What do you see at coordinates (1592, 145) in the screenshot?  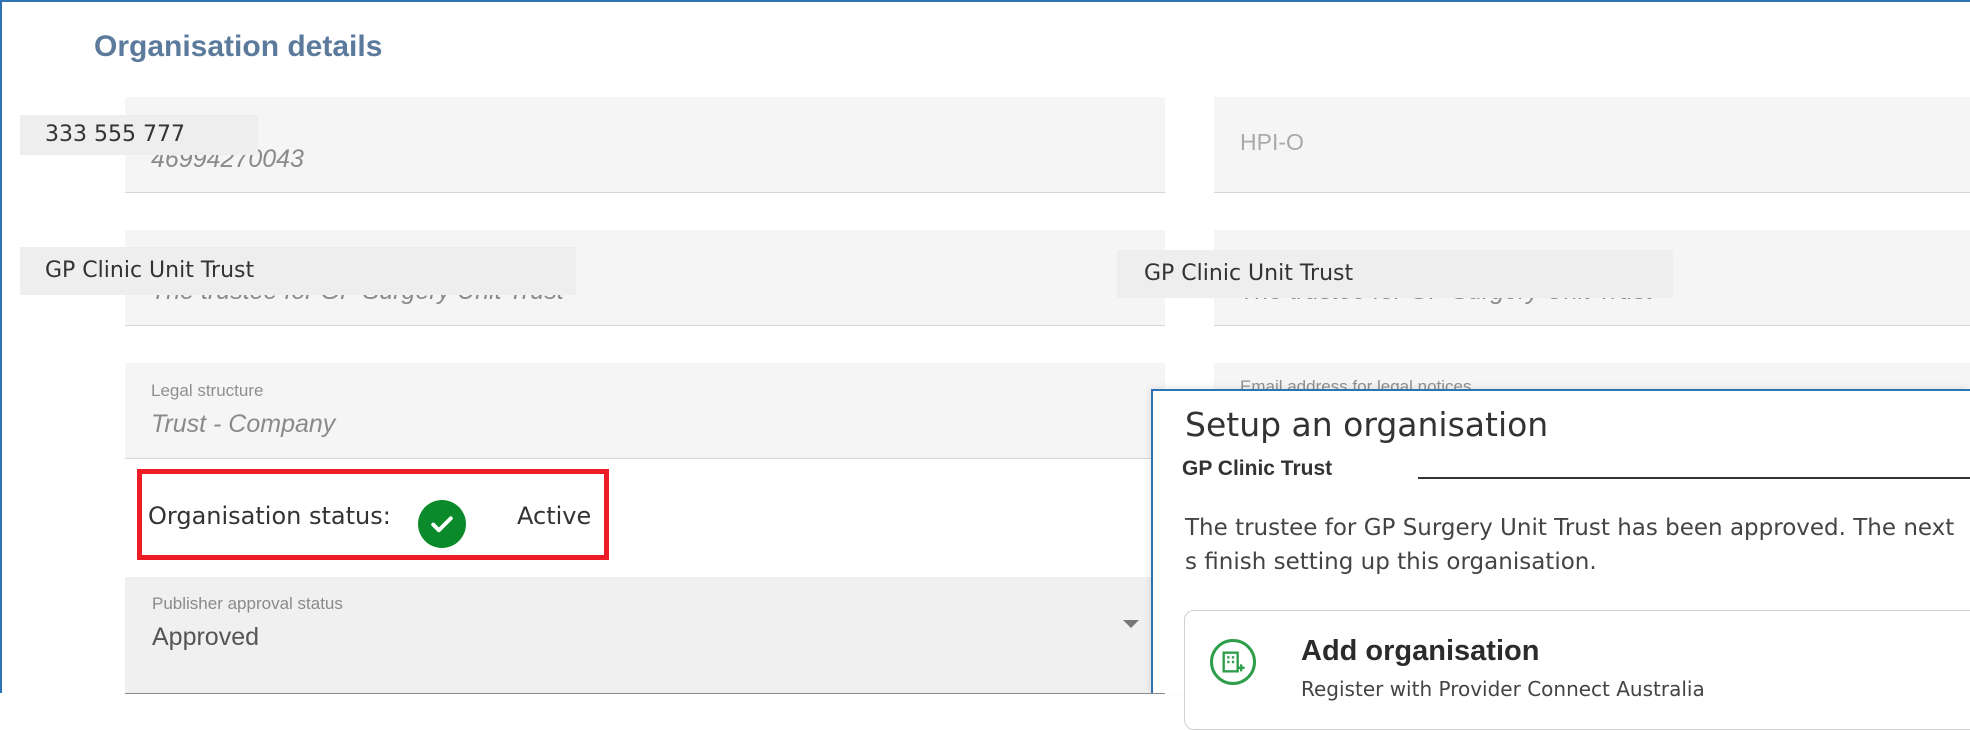 I see `hpio-field: HPI-O` at bounding box center [1592, 145].